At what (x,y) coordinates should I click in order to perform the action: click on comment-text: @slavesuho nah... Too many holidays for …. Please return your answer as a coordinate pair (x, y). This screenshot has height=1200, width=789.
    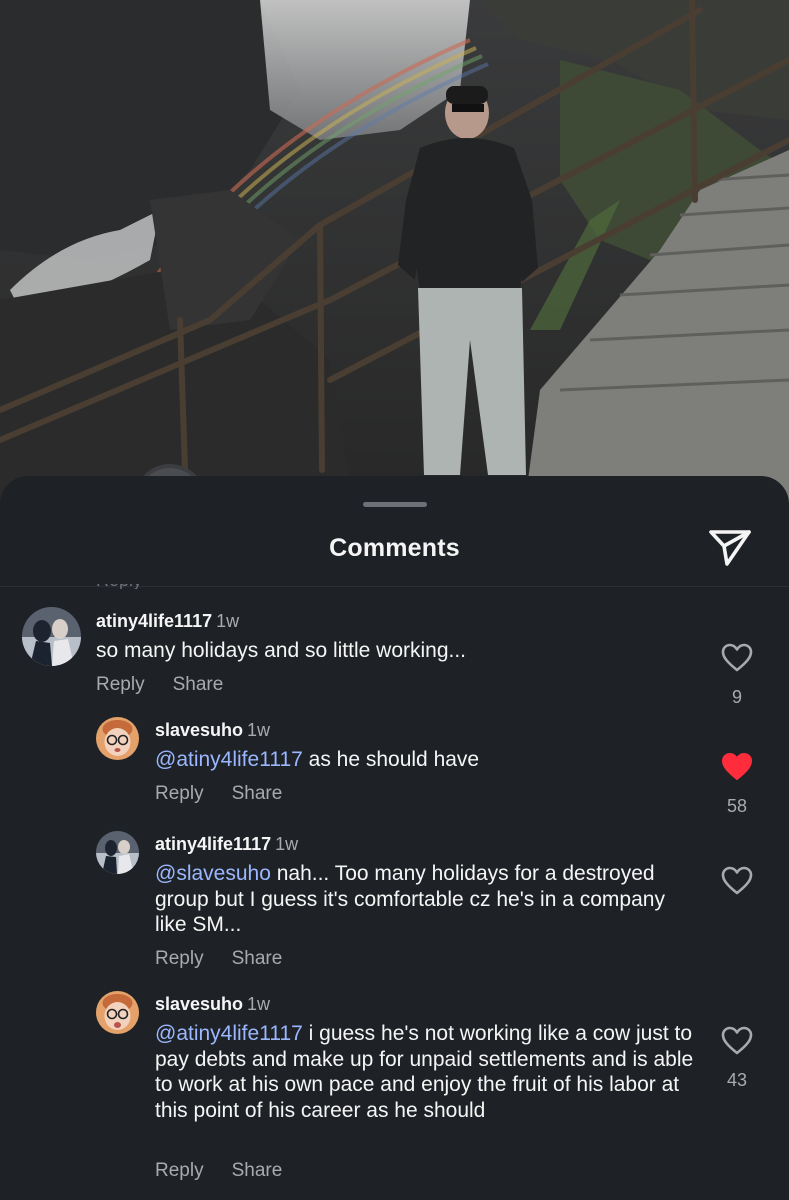
    Looking at the image, I should click on (415, 899).